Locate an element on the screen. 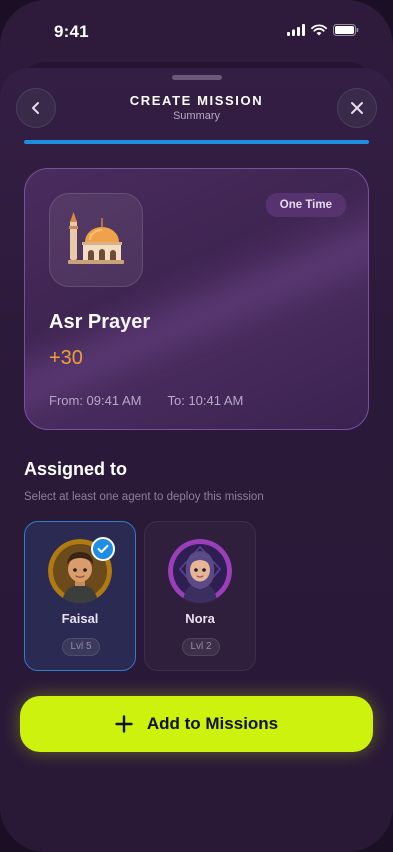  mission-icon-tile is located at coordinates (96, 240).